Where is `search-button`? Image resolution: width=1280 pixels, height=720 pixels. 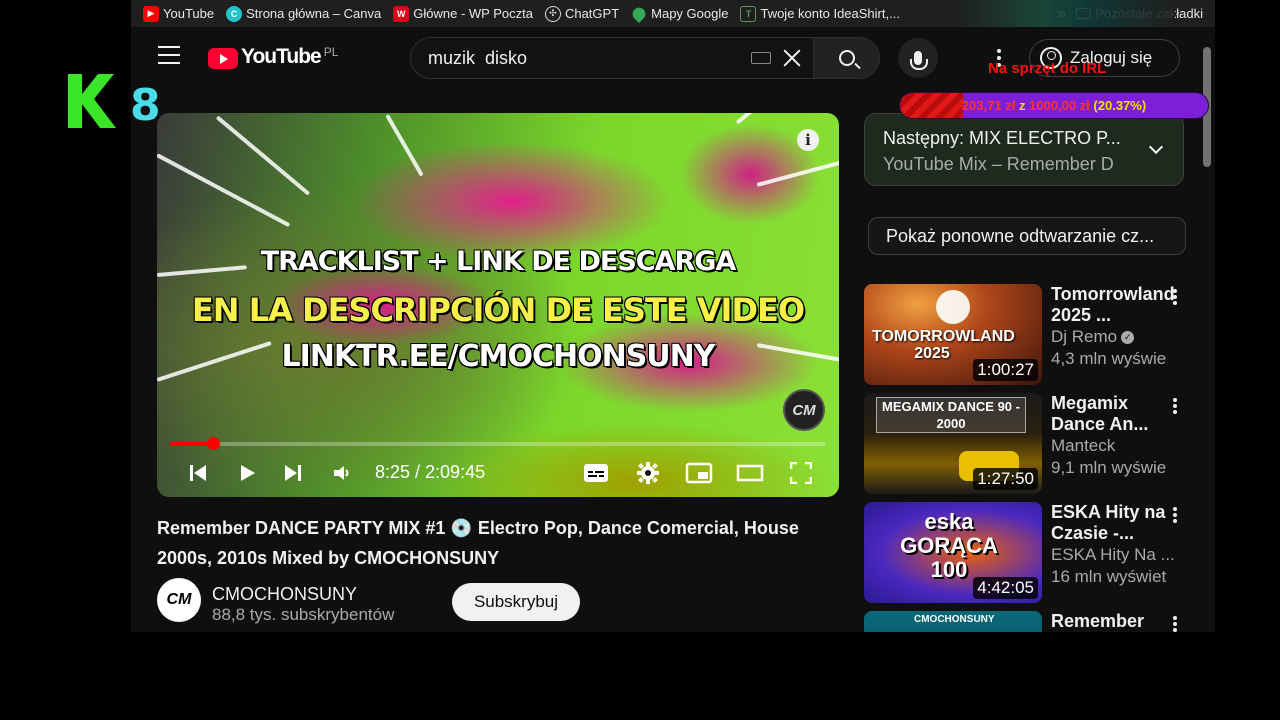
search-button is located at coordinates (846, 58).